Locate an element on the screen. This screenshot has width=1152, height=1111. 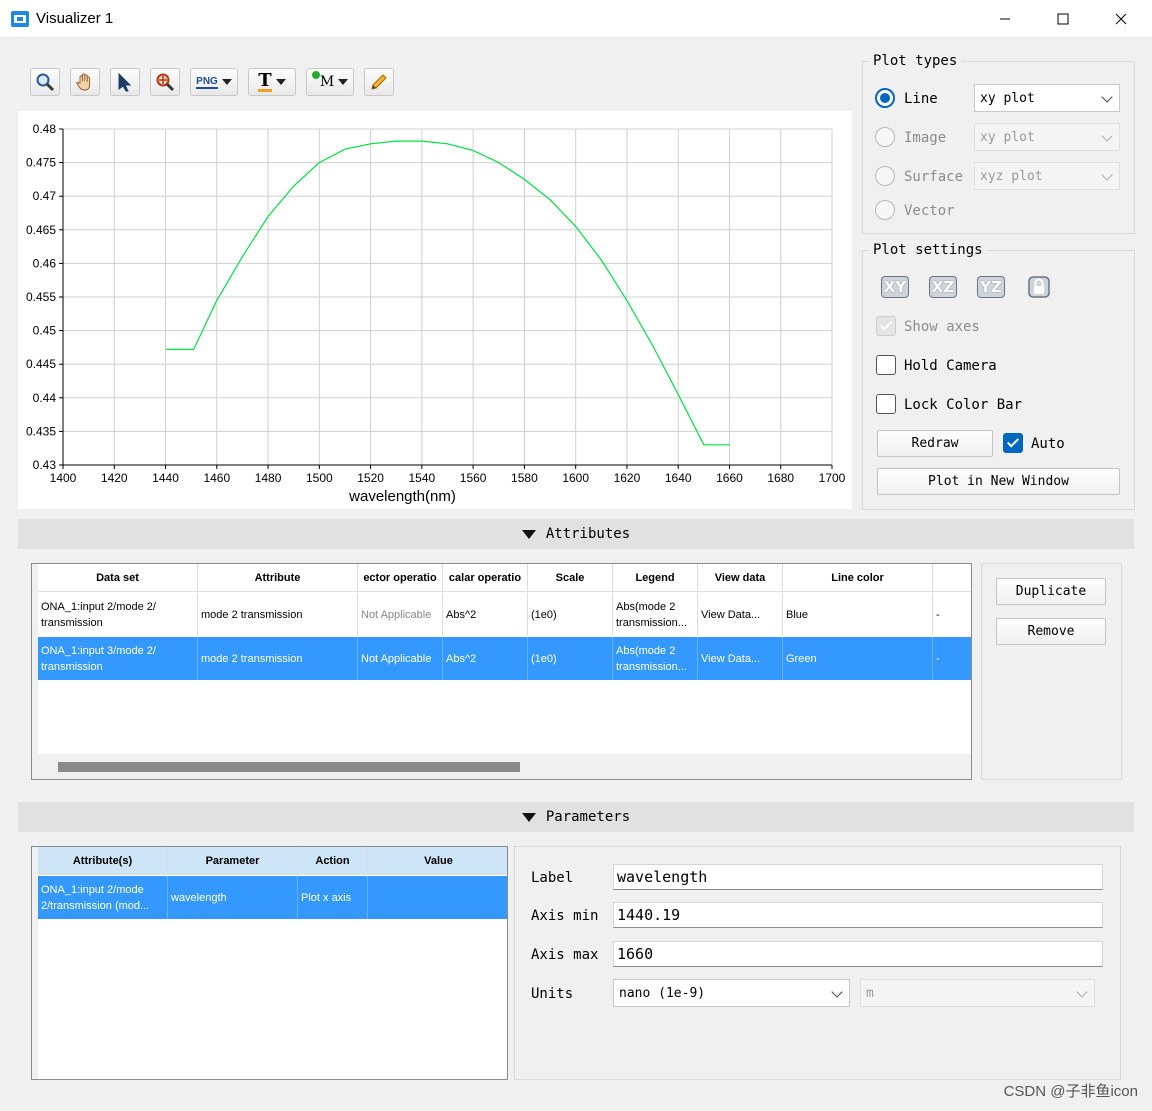
col-attribute: Attribute is located at coordinates (278, 578).